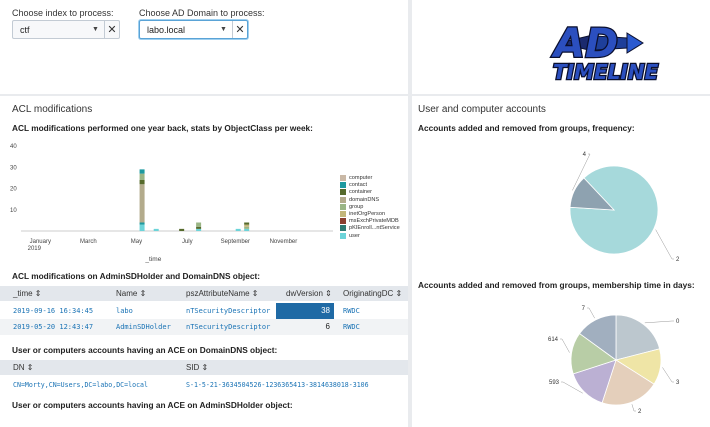 The image size is (710, 427). Describe the element at coordinates (66, 29) in the screenshot. I see `index-dropdown: ctf ▼ ✕` at that location.